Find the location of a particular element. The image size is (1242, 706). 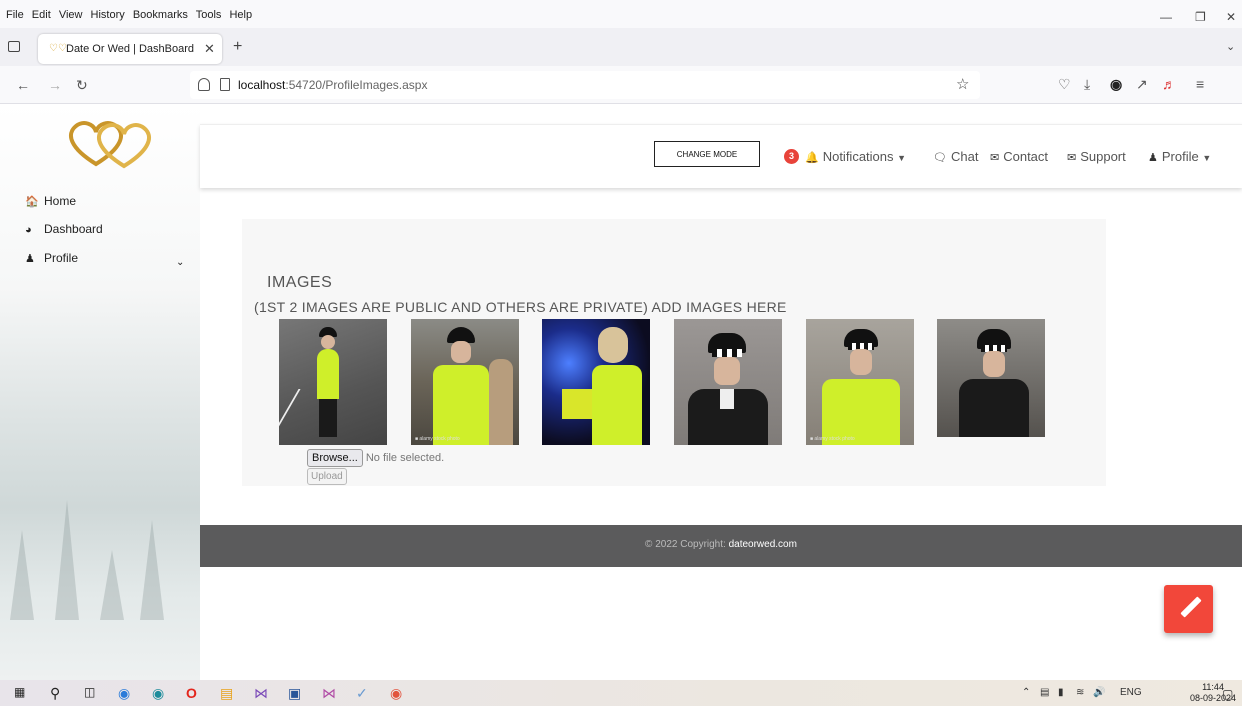

notification-center-icon: ▢ is located at coordinates (1227, 694).